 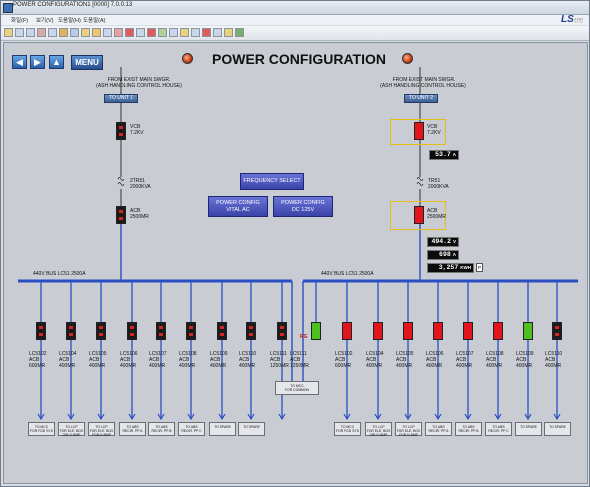 What do you see at coordinates (557, 429) in the screenshot?
I see `right-feeder-7-load-box: TO SPARE` at bounding box center [557, 429].